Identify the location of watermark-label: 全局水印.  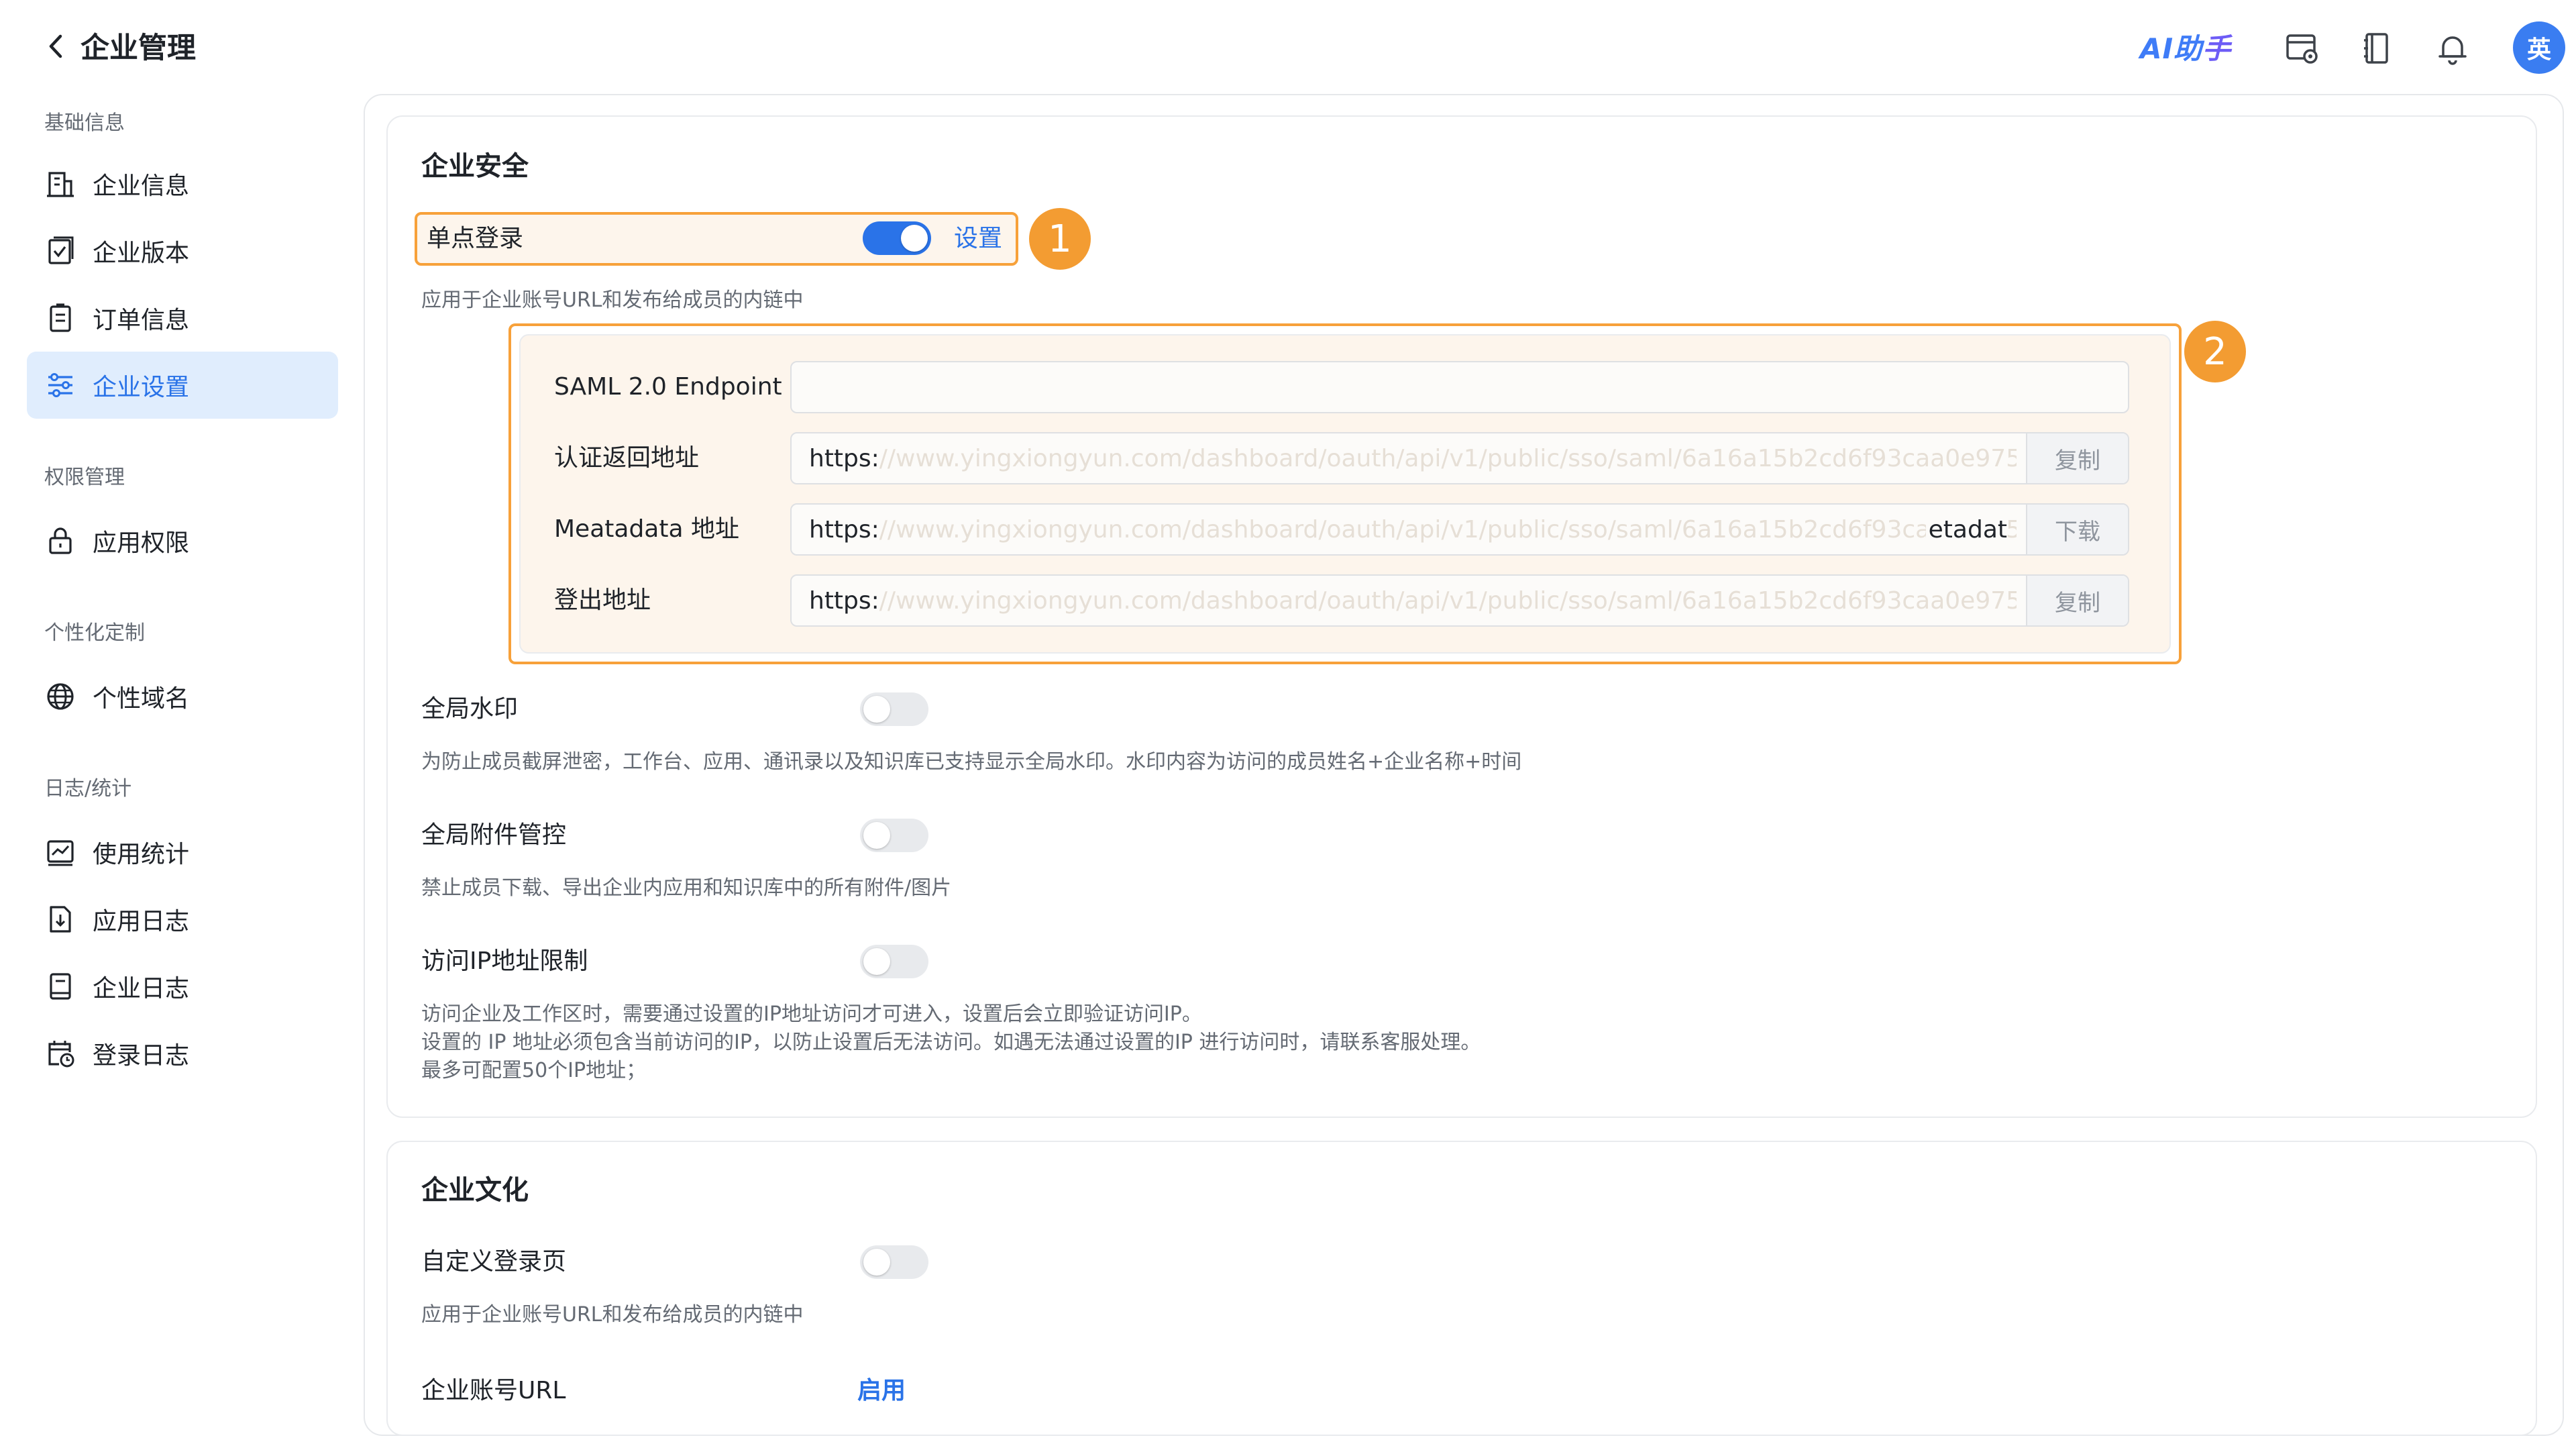
(470, 709).